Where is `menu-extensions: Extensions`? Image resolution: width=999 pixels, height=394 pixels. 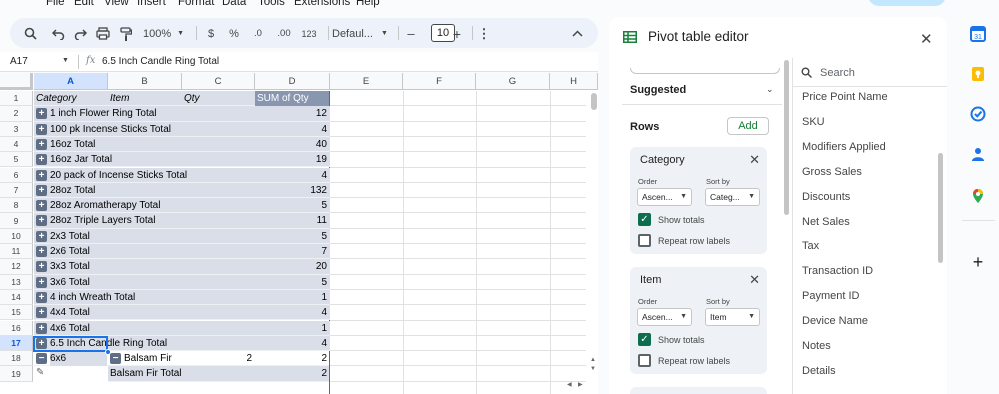 menu-extensions: Extensions is located at coordinates (322, 4).